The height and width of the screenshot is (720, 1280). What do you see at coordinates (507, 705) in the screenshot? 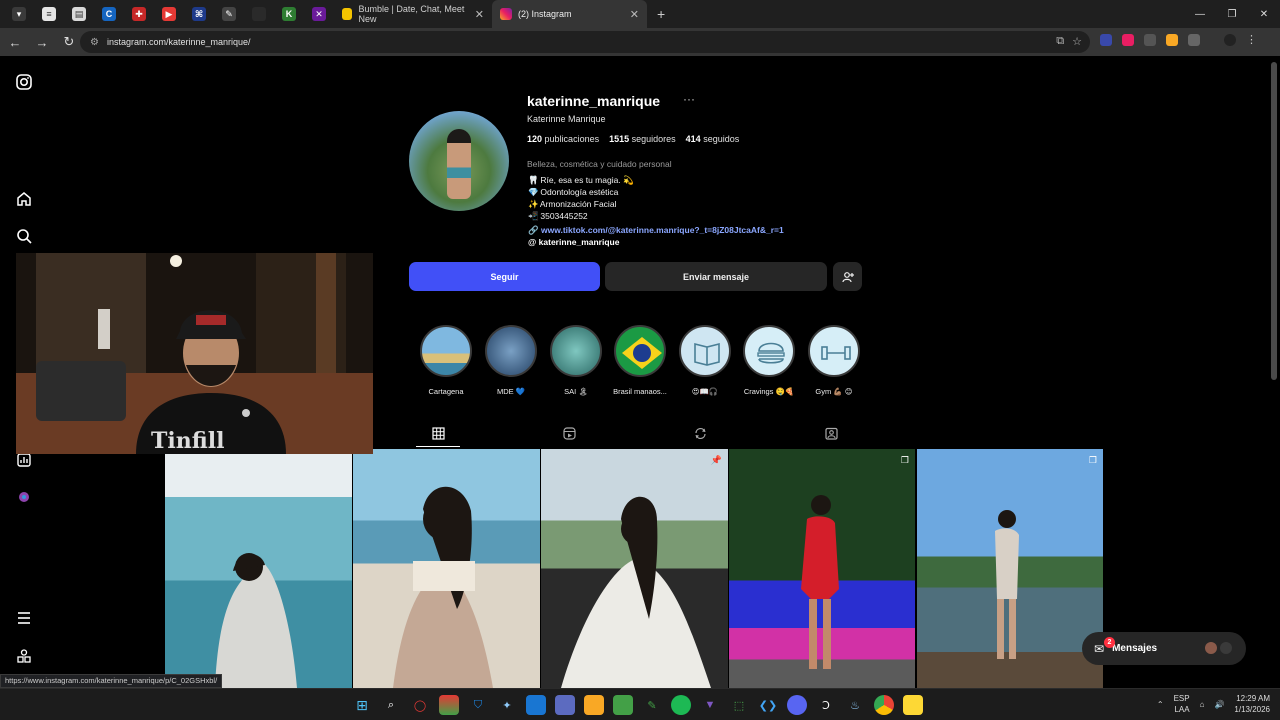
I see `app-icon: ✦` at bounding box center [507, 705].